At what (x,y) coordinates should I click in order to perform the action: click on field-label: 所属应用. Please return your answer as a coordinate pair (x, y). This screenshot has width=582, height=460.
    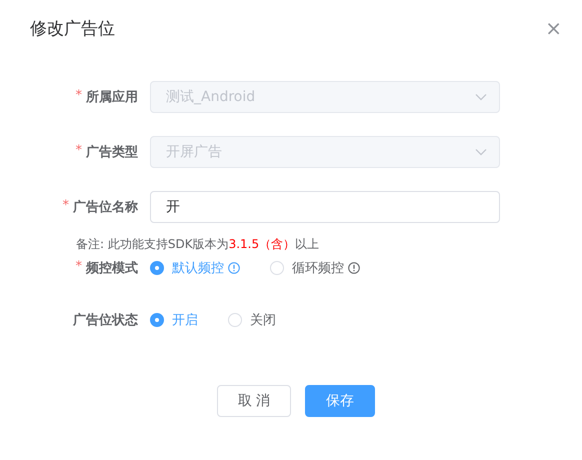
    Looking at the image, I should click on (112, 97).